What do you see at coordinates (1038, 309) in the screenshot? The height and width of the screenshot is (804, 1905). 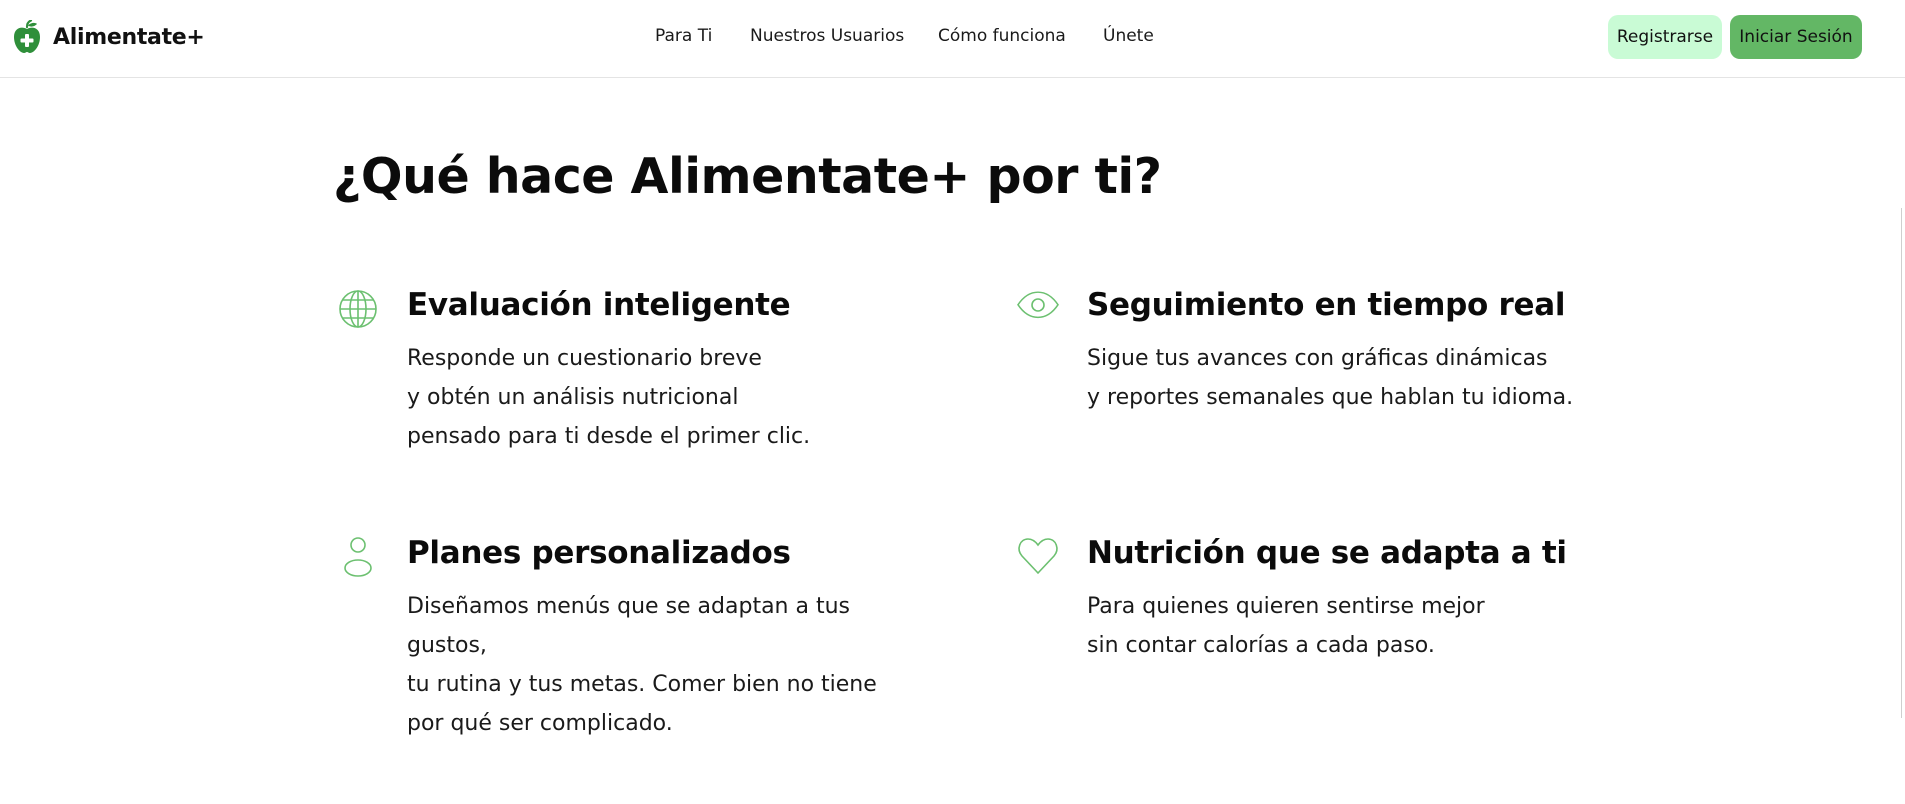 I see `eye-icon` at bounding box center [1038, 309].